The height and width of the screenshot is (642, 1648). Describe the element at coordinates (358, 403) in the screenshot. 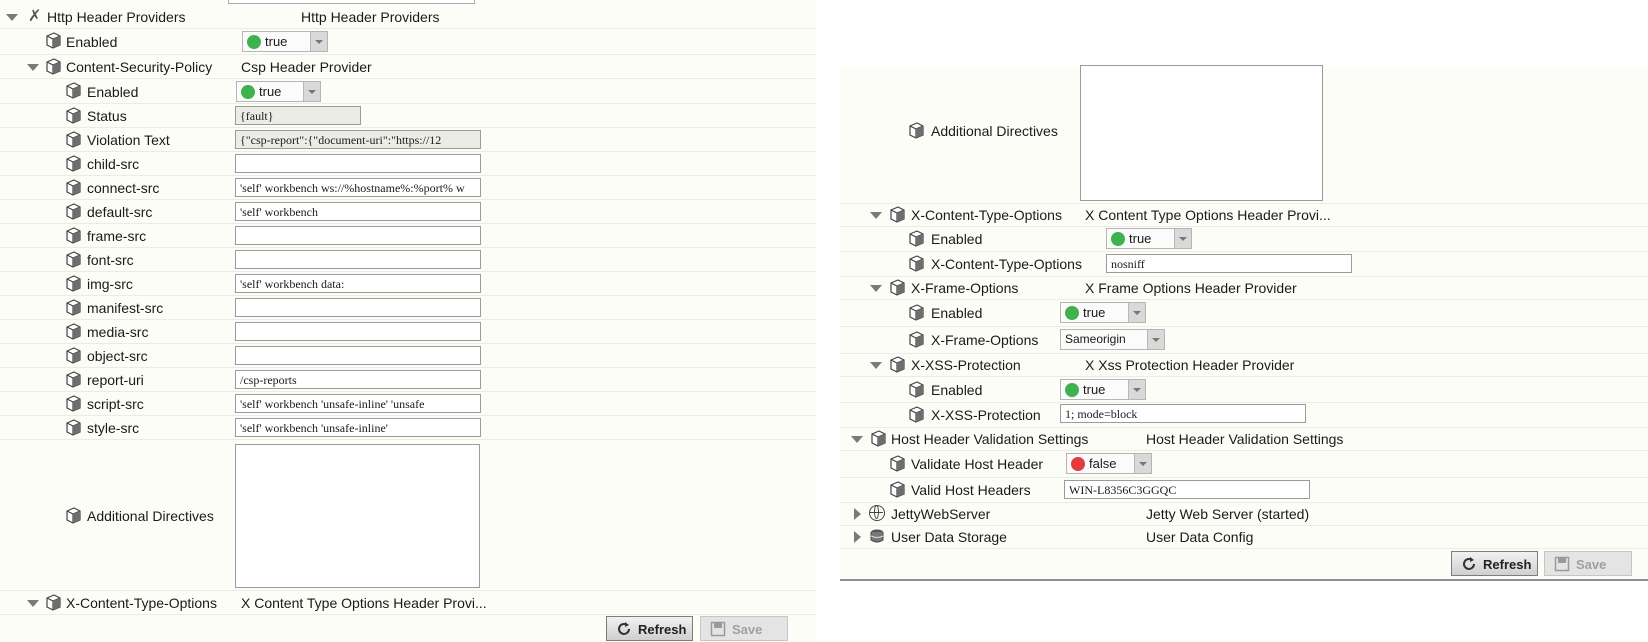

I see `script-src-input: 'self' workbench 'unsafe-inline' 'unsafe` at that location.